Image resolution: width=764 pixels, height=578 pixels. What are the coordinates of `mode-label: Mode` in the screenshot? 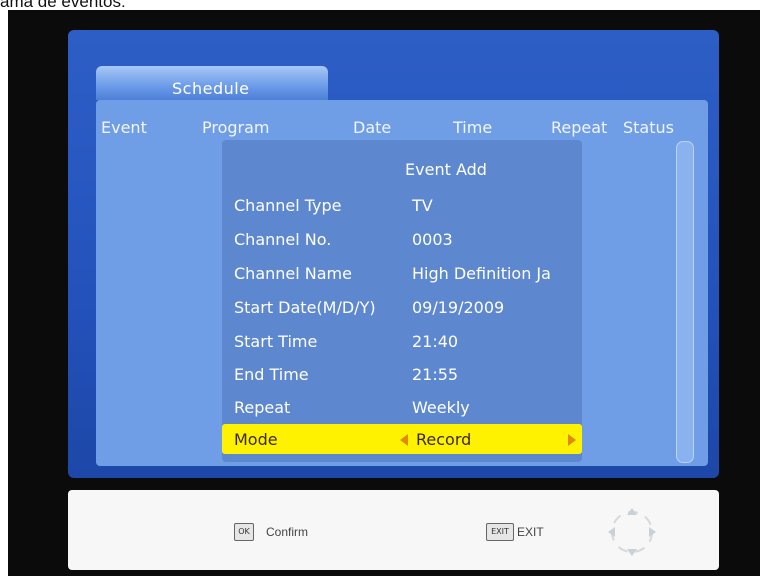 It's located at (256, 439).